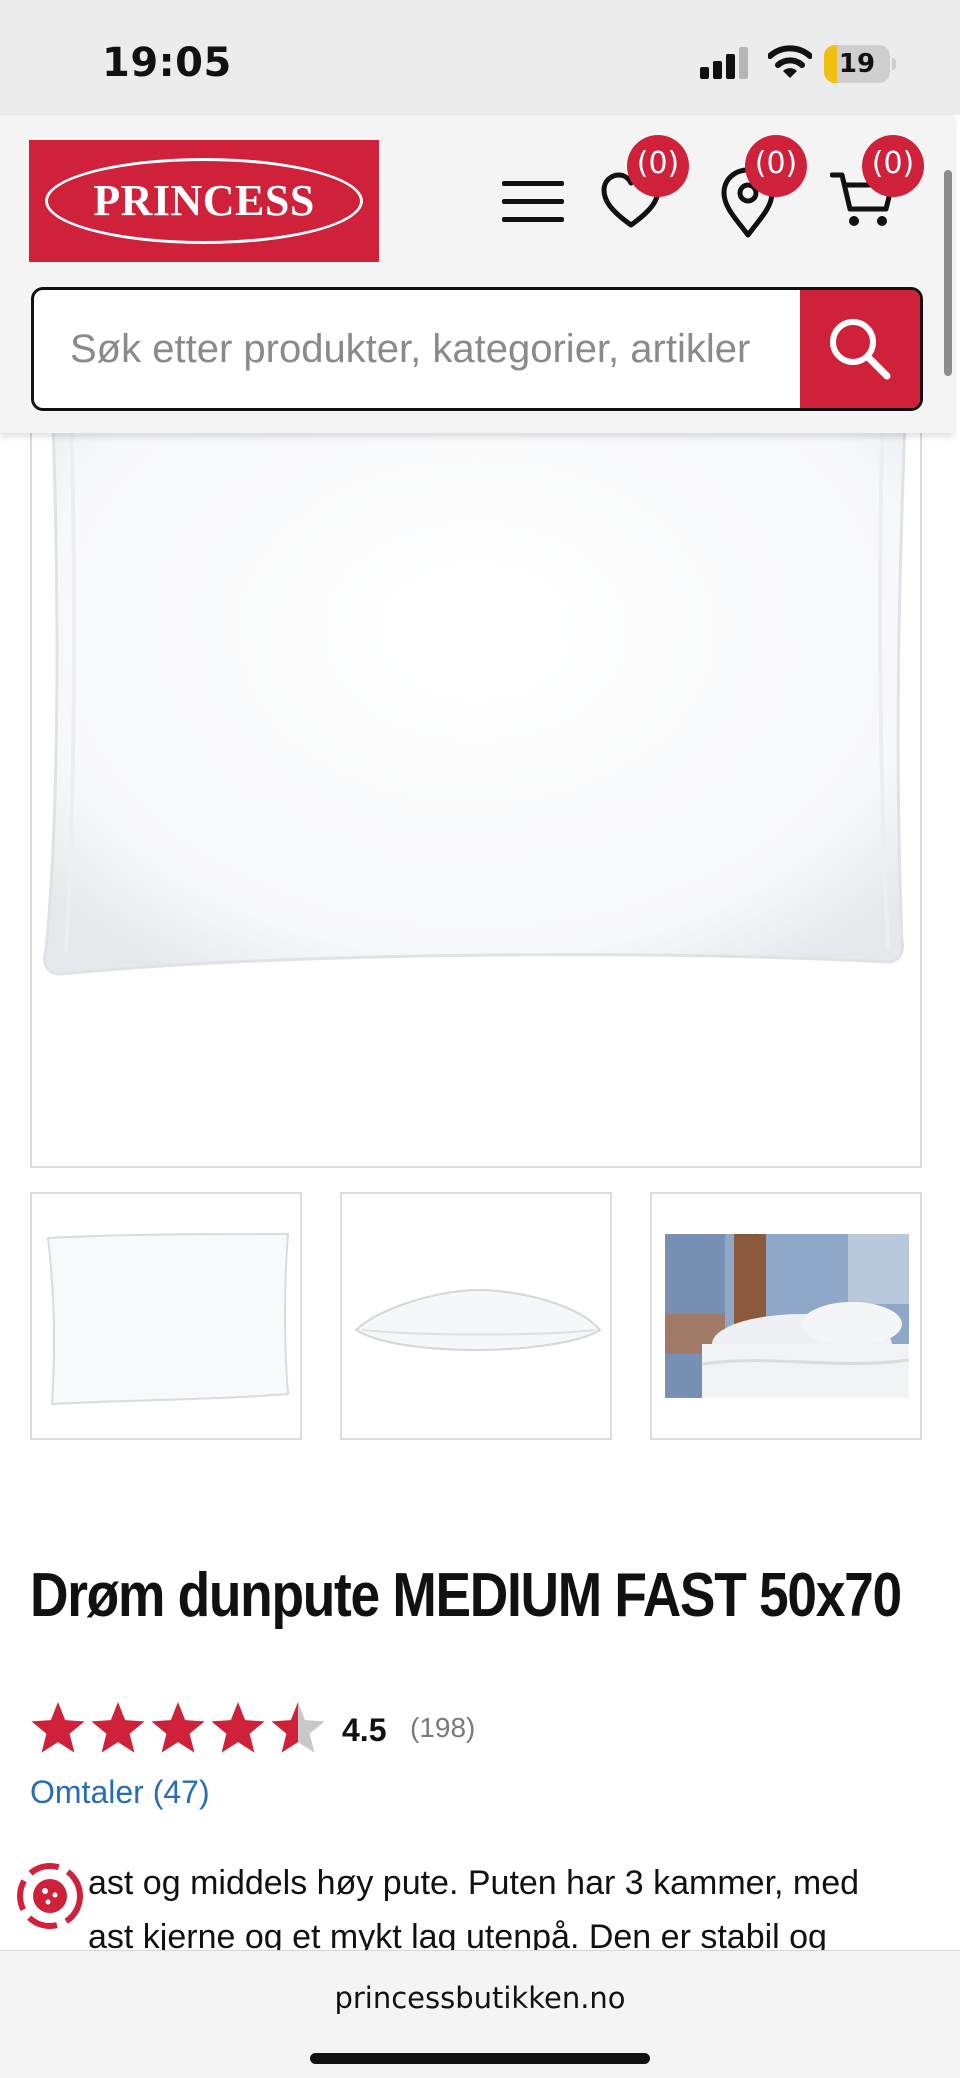 The height and width of the screenshot is (2078, 960). What do you see at coordinates (480, 2058) in the screenshot?
I see `home-indicator` at bounding box center [480, 2058].